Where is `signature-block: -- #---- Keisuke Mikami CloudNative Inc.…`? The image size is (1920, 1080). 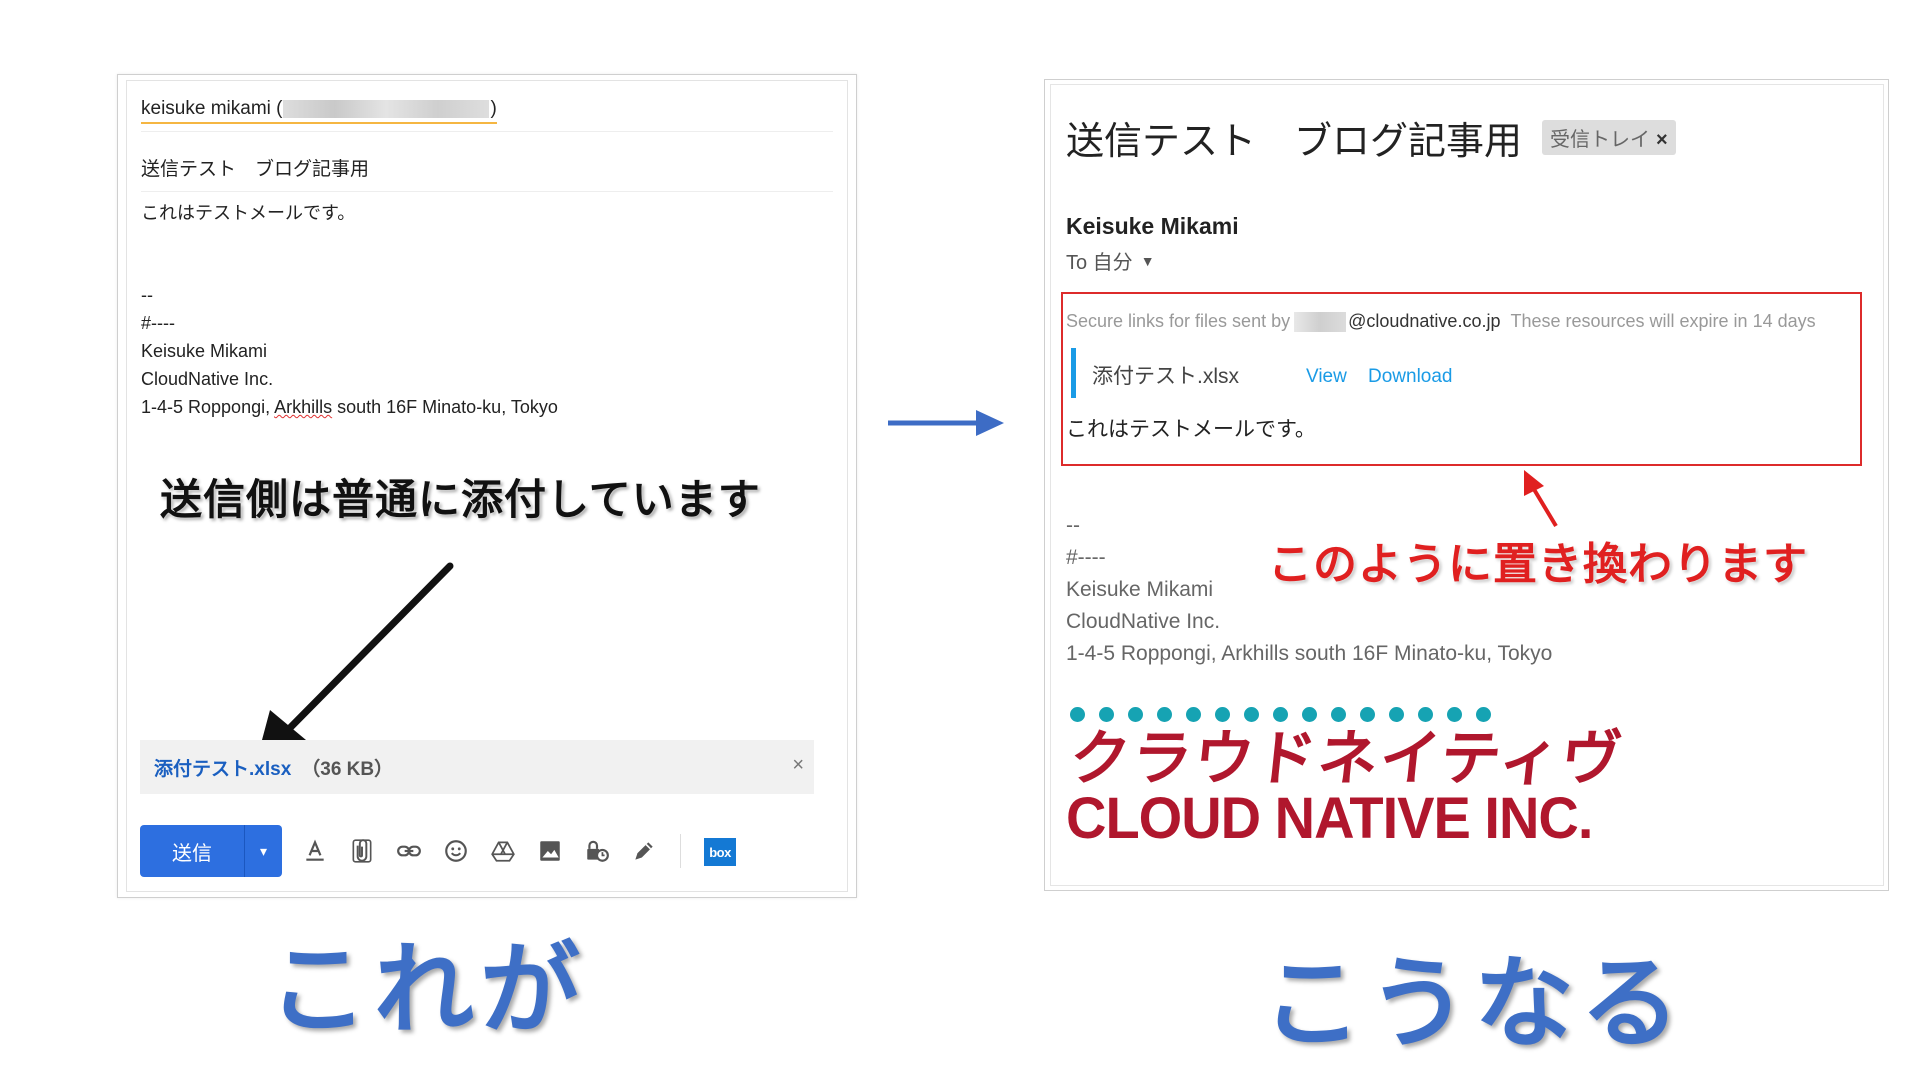 signature-block: -- #---- Keisuke Mikami CloudNative Inc.… is located at coordinates (487, 351).